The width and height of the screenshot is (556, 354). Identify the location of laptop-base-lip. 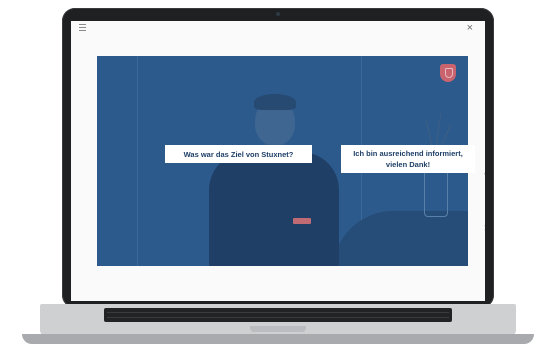
(278, 339).